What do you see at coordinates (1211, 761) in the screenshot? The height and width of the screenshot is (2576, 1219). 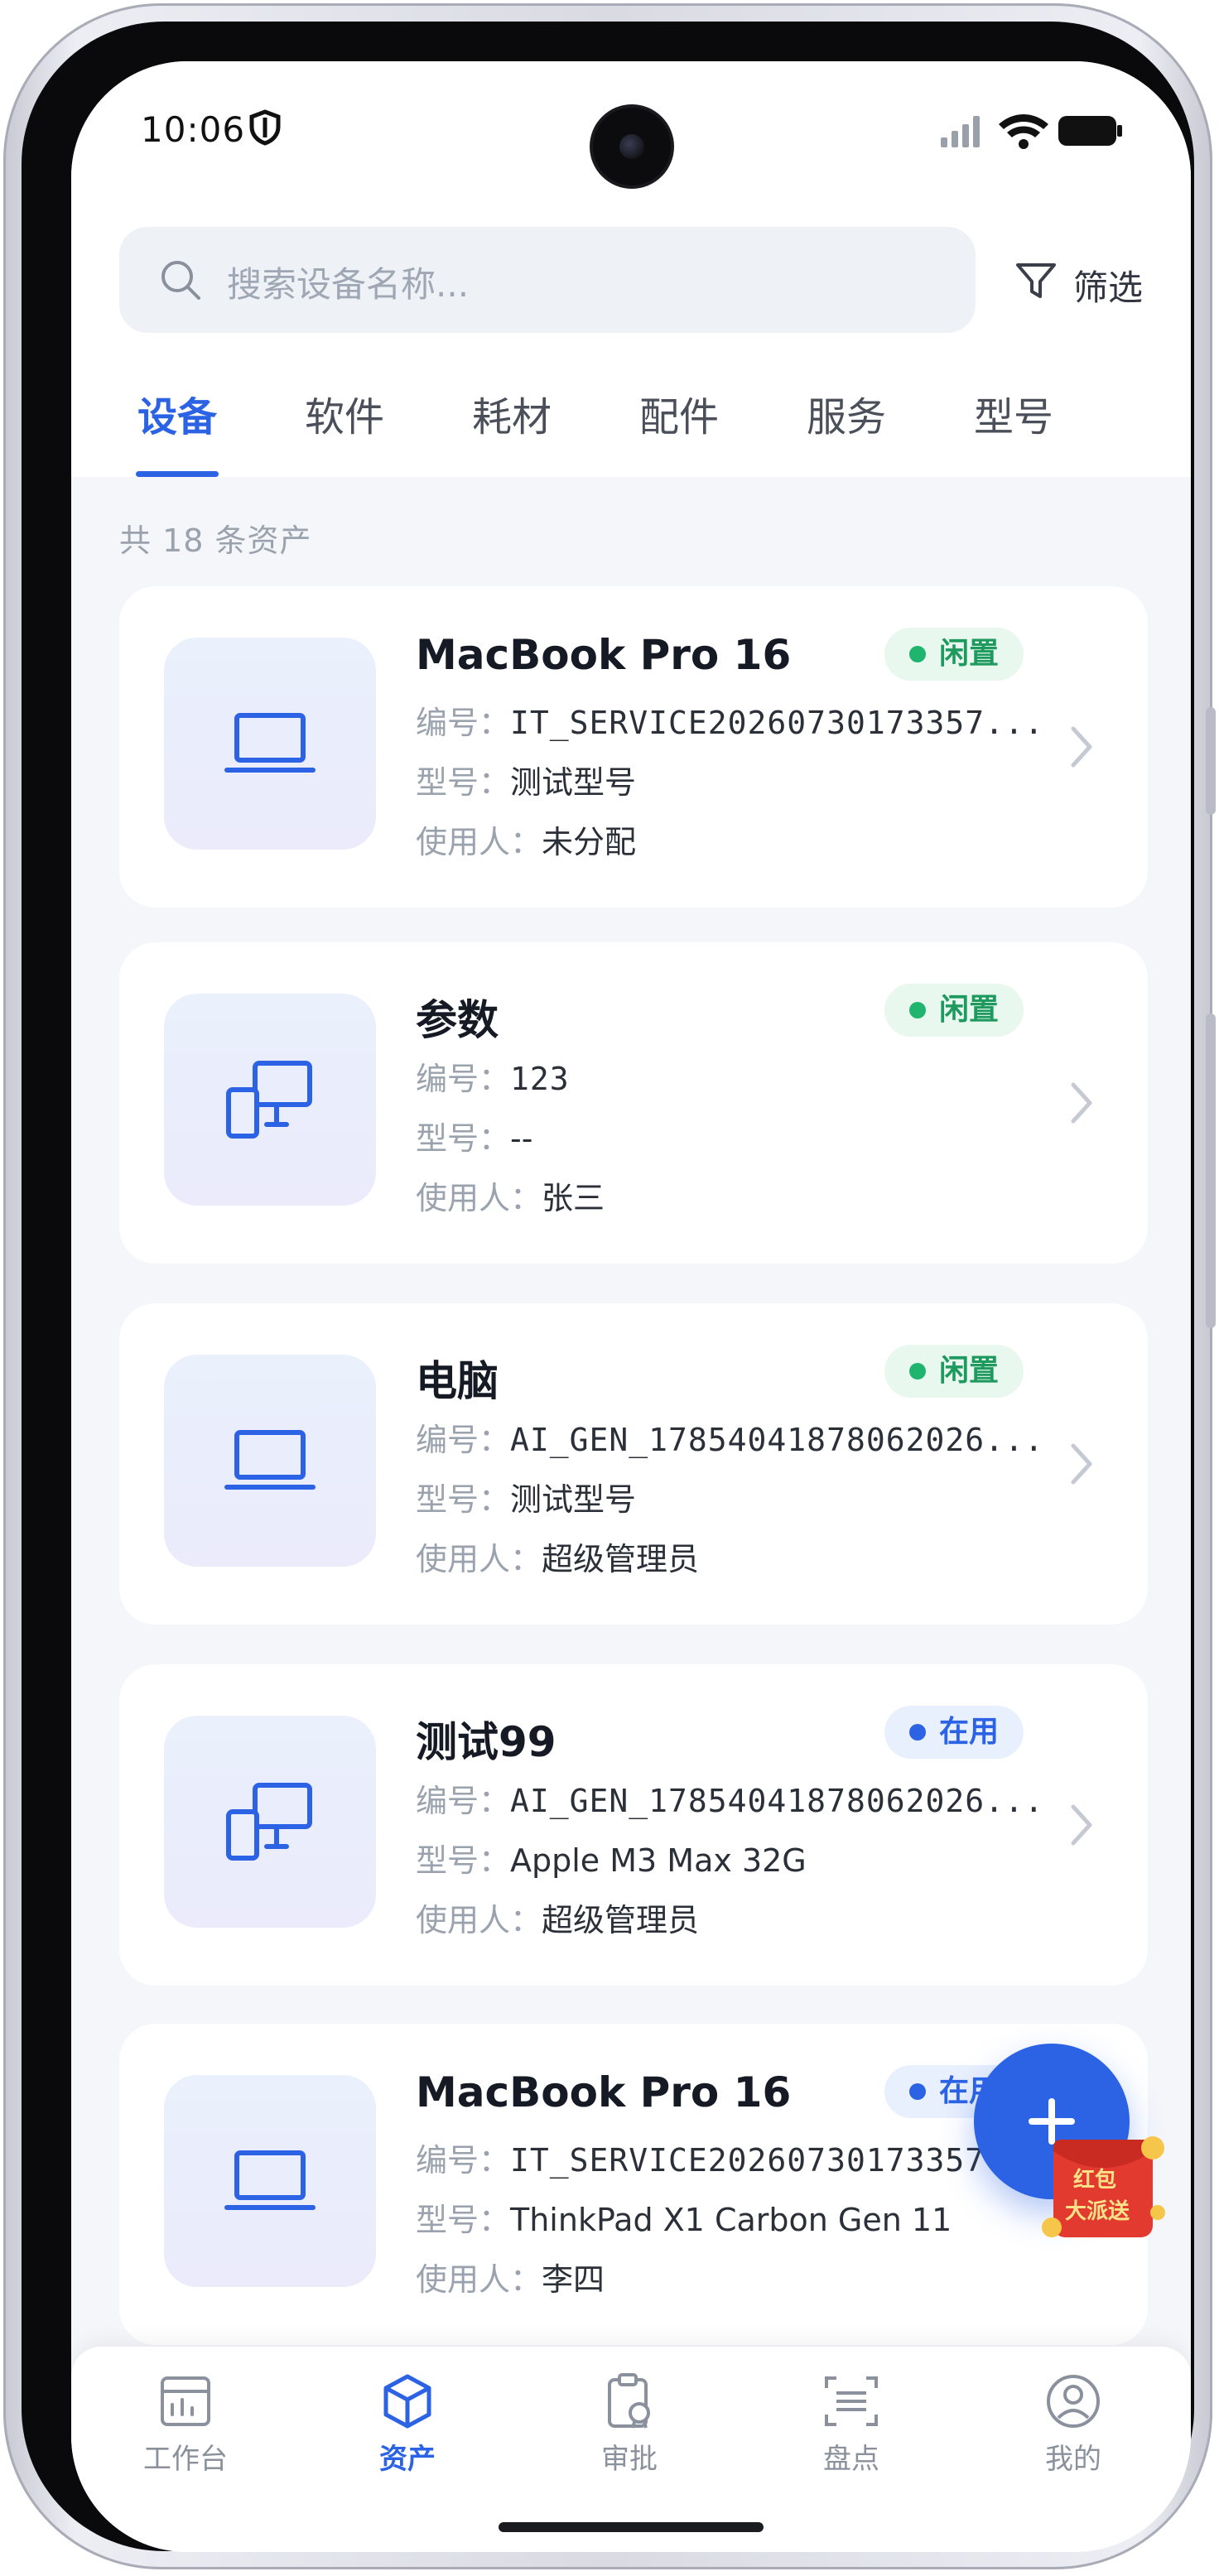 I see `volume-up-button` at bounding box center [1211, 761].